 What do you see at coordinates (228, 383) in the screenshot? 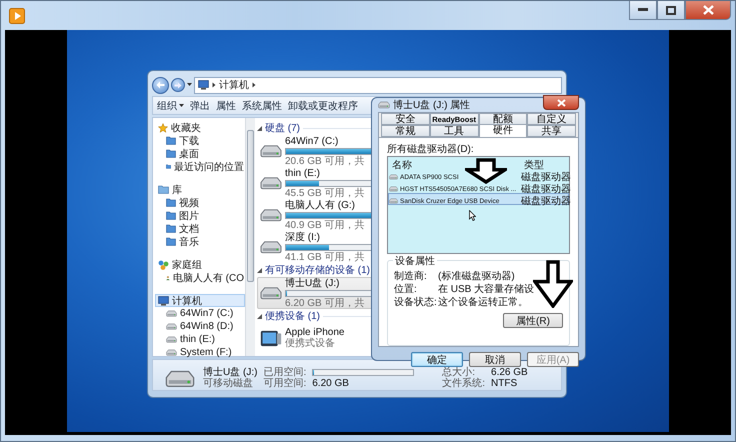
I see `drive-type: 可移动磁盘` at bounding box center [228, 383].